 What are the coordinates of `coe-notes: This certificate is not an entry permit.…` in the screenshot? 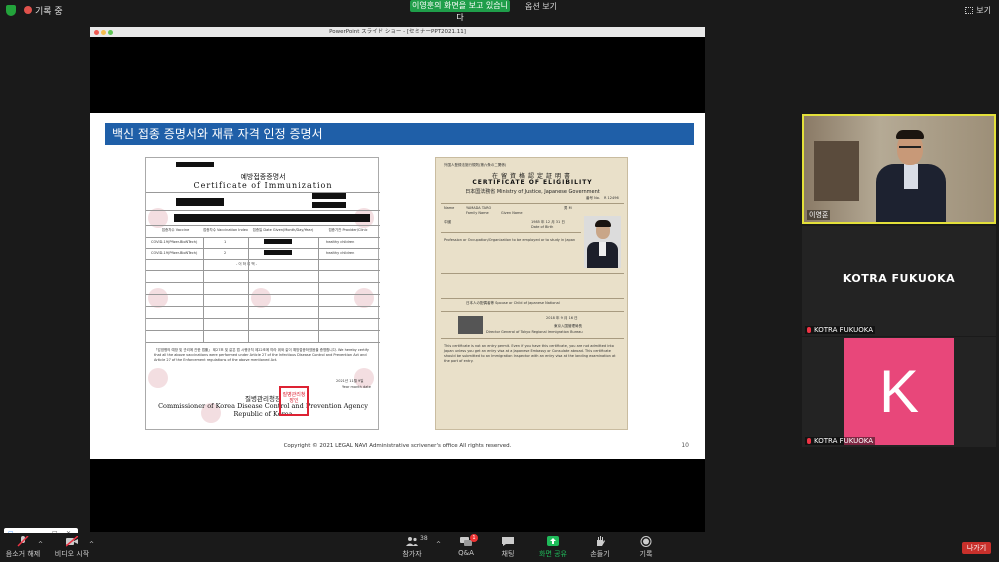 It's located at (530, 353).